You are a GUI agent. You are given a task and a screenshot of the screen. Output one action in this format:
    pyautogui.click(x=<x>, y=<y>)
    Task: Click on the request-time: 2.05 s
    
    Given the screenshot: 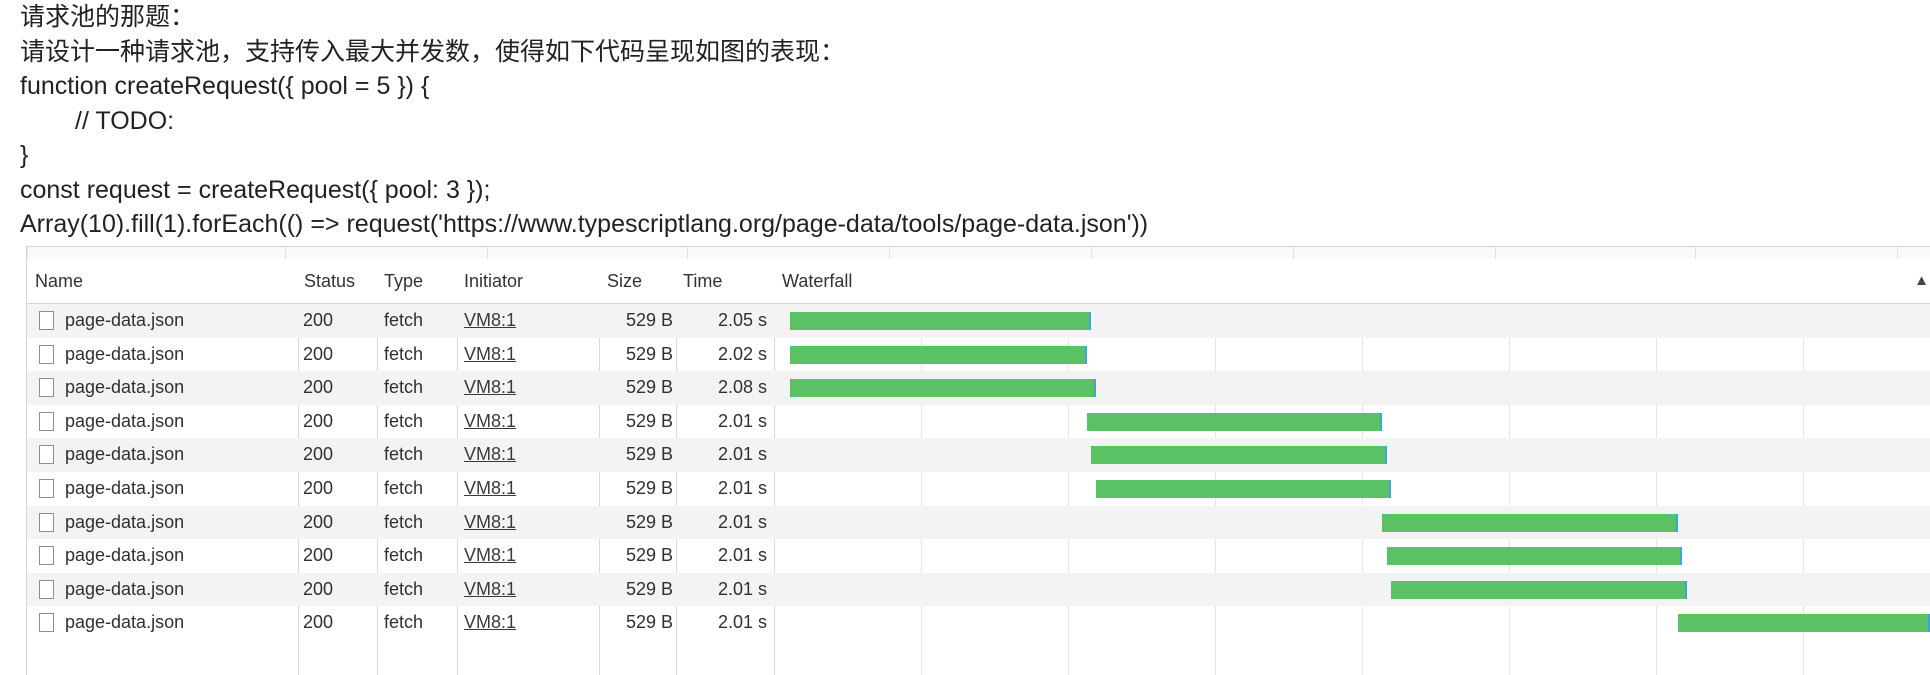 What is the action you would take?
    pyautogui.click(x=742, y=320)
    